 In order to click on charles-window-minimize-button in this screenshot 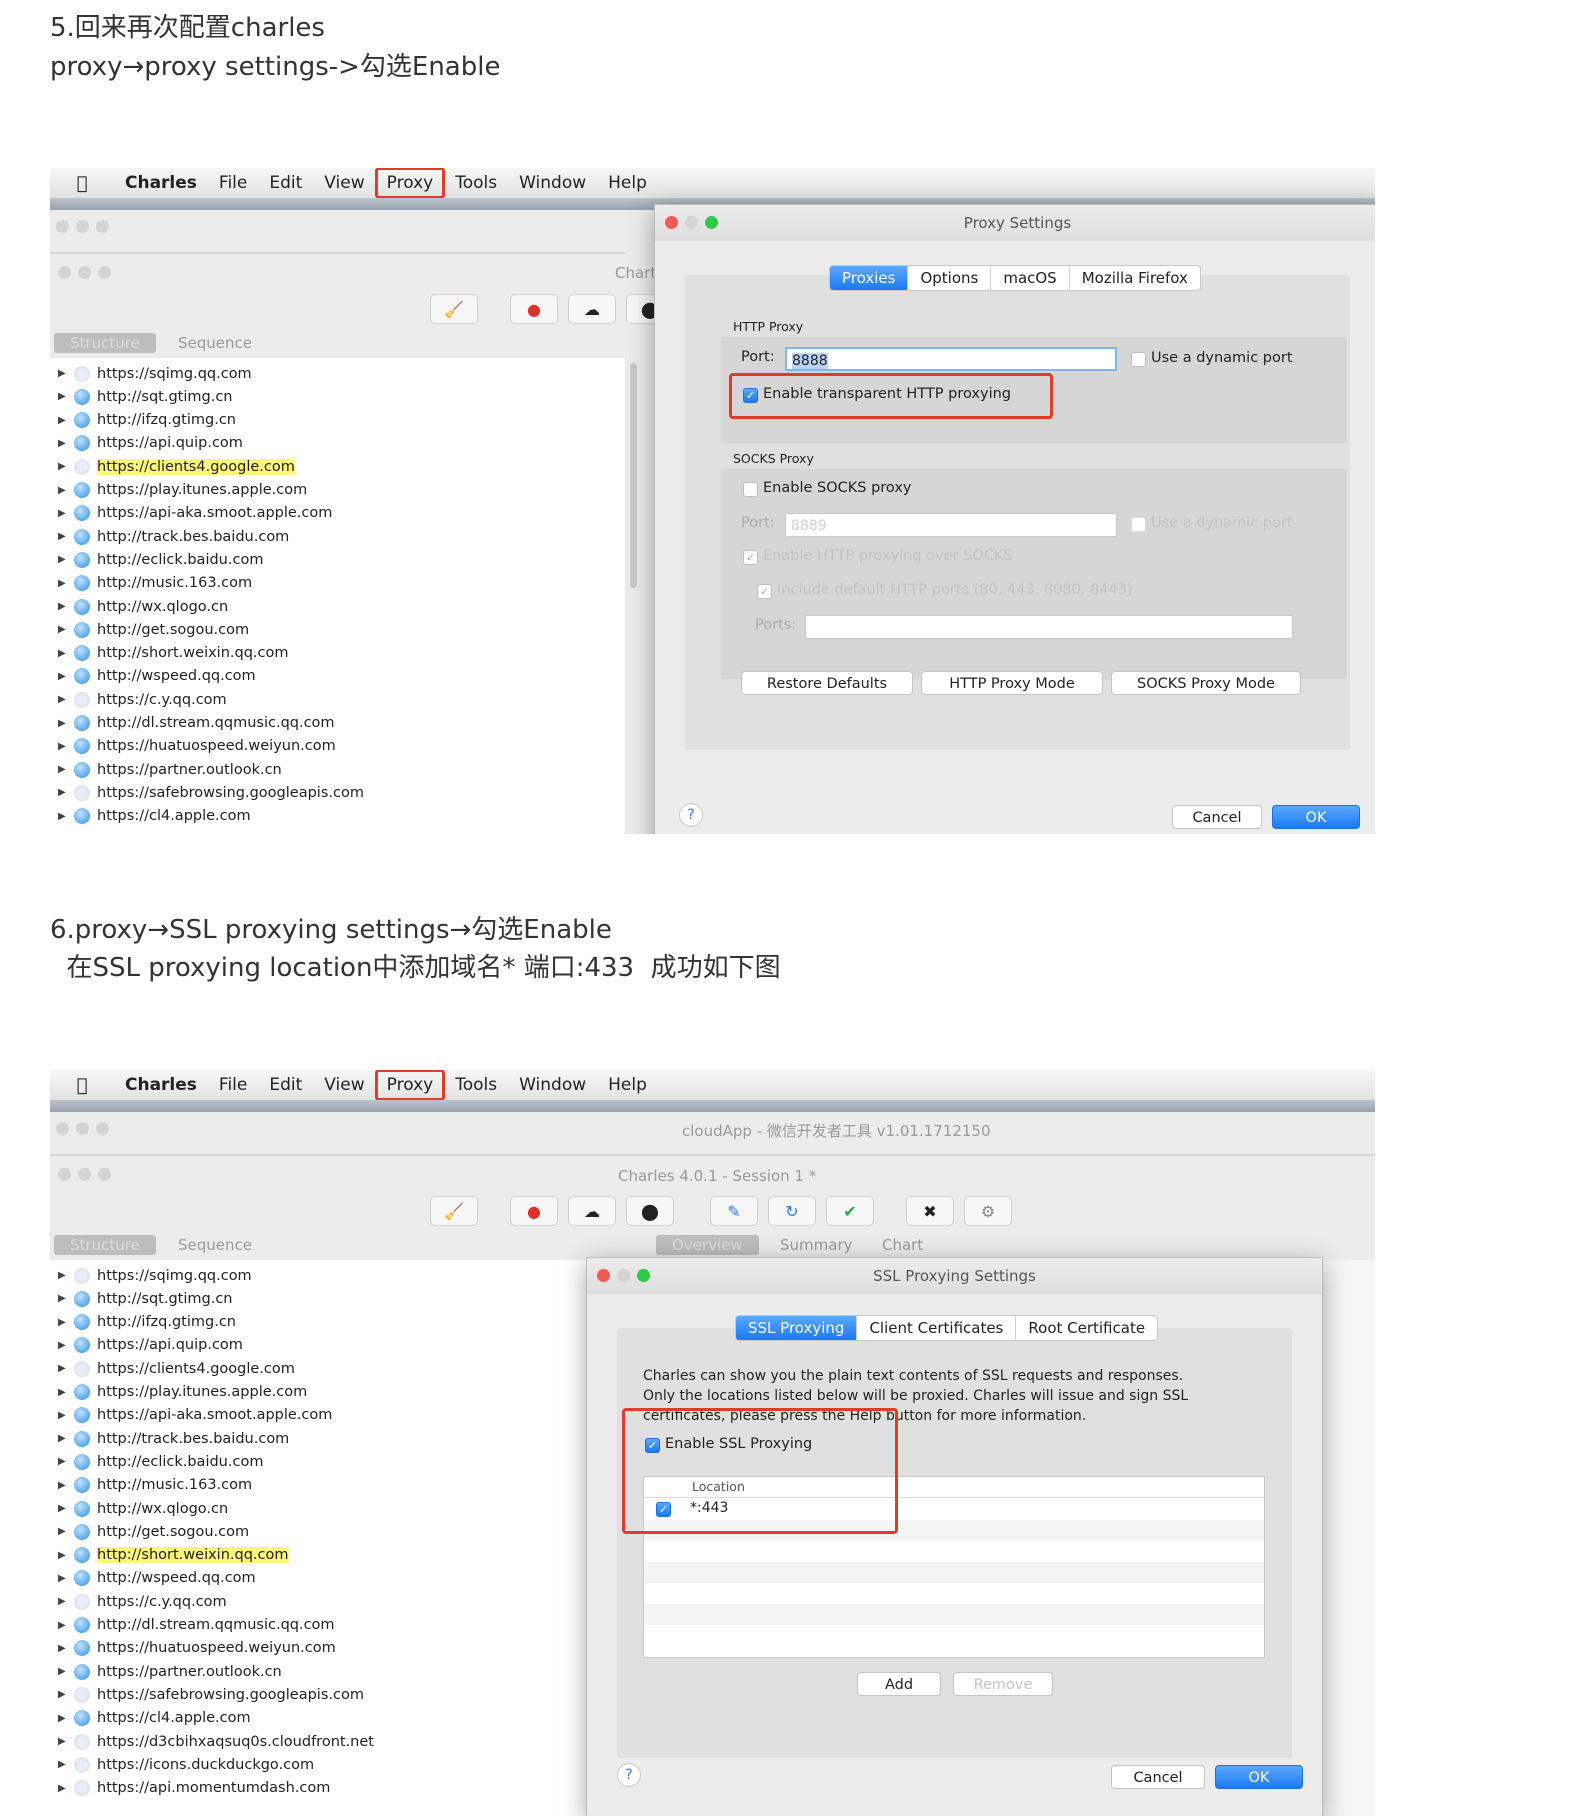, I will do `click(84, 272)`.